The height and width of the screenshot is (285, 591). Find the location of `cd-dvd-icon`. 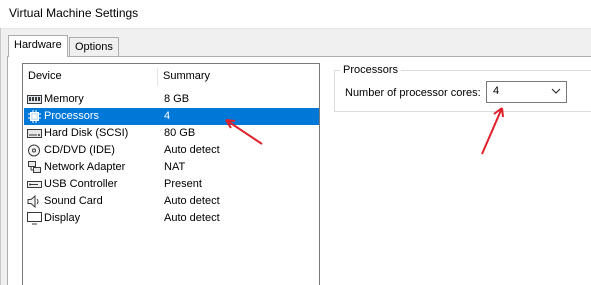

cd-dvd-icon is located at coordinates (34, 150).